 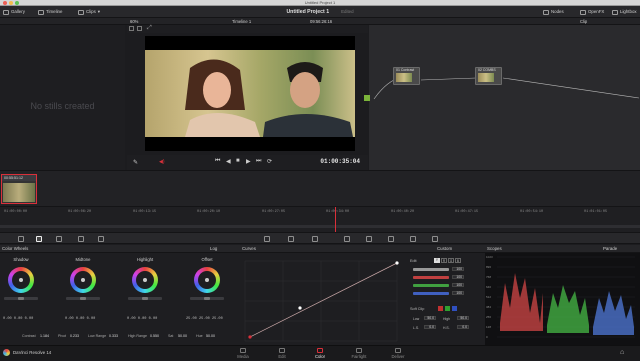 What do you see at coordinates (62, 336) in the screenshot?
I see `pivot-label: Pivot` at bounding box center [62, 336].